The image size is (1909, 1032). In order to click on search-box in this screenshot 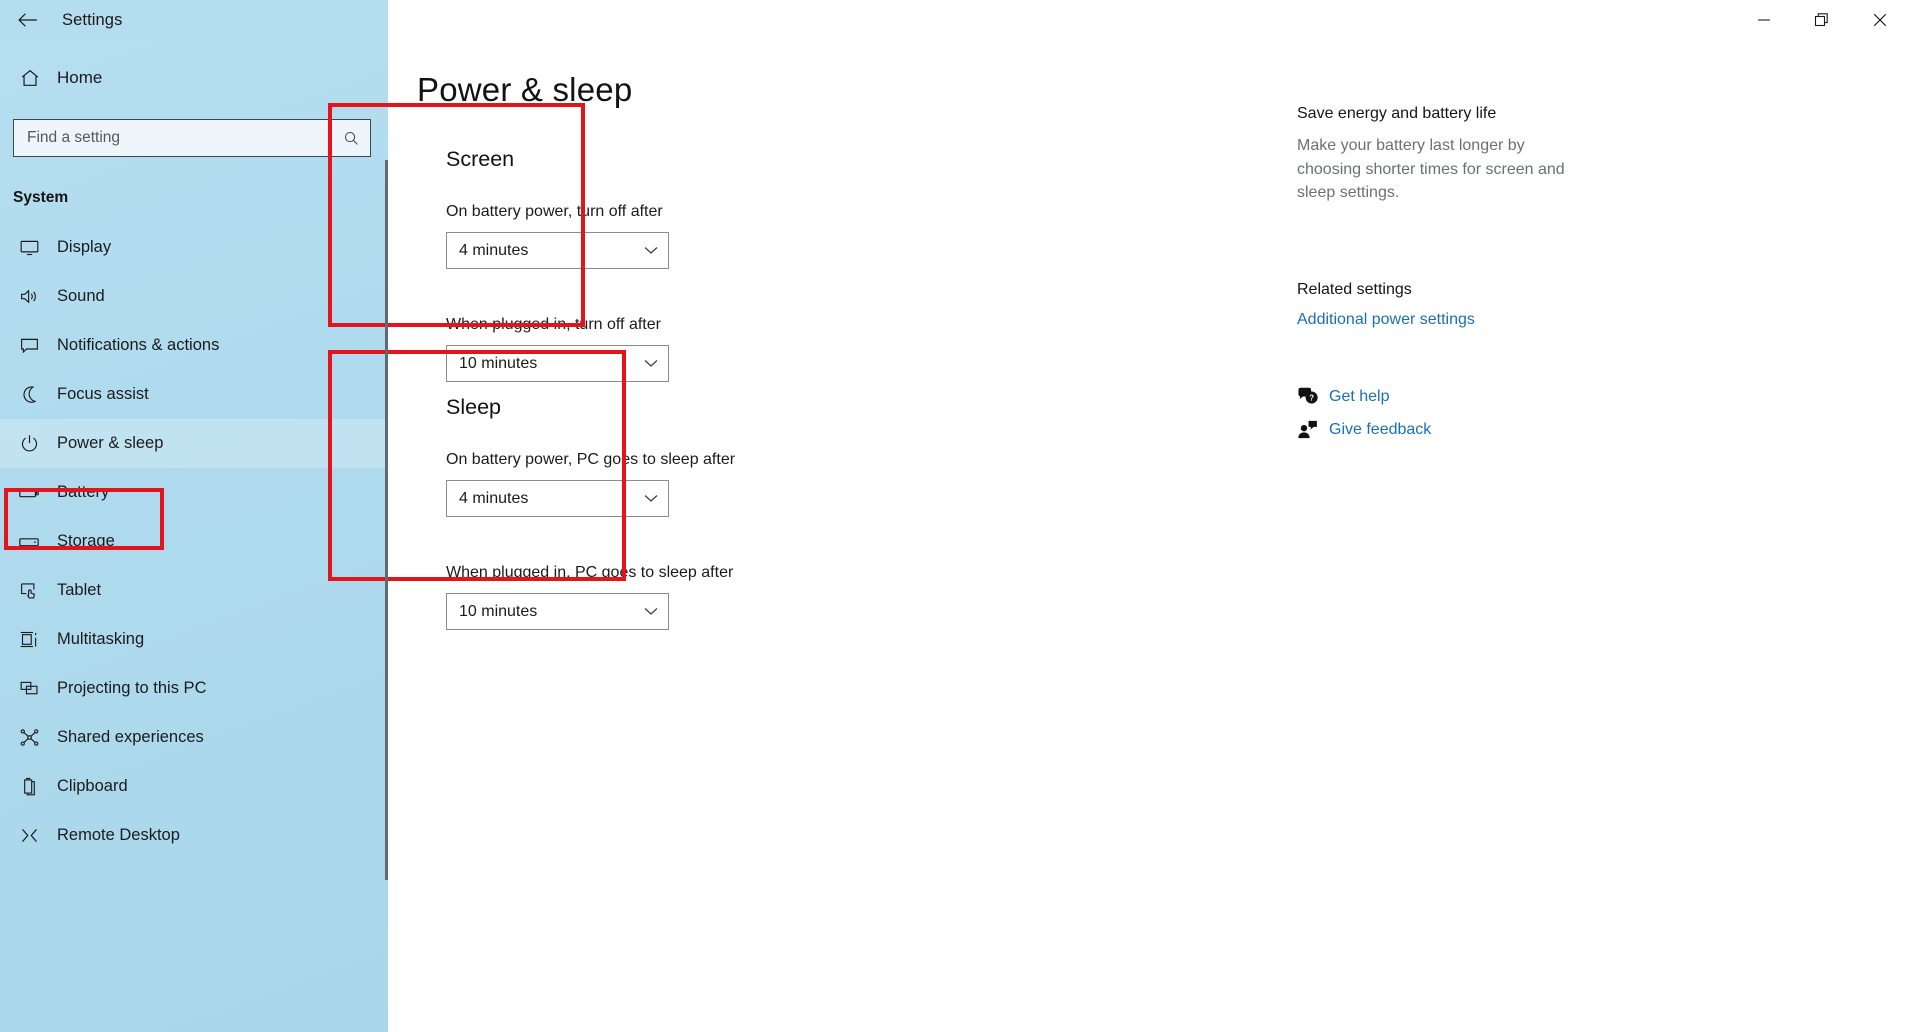, I will do `click(192, 138)`.